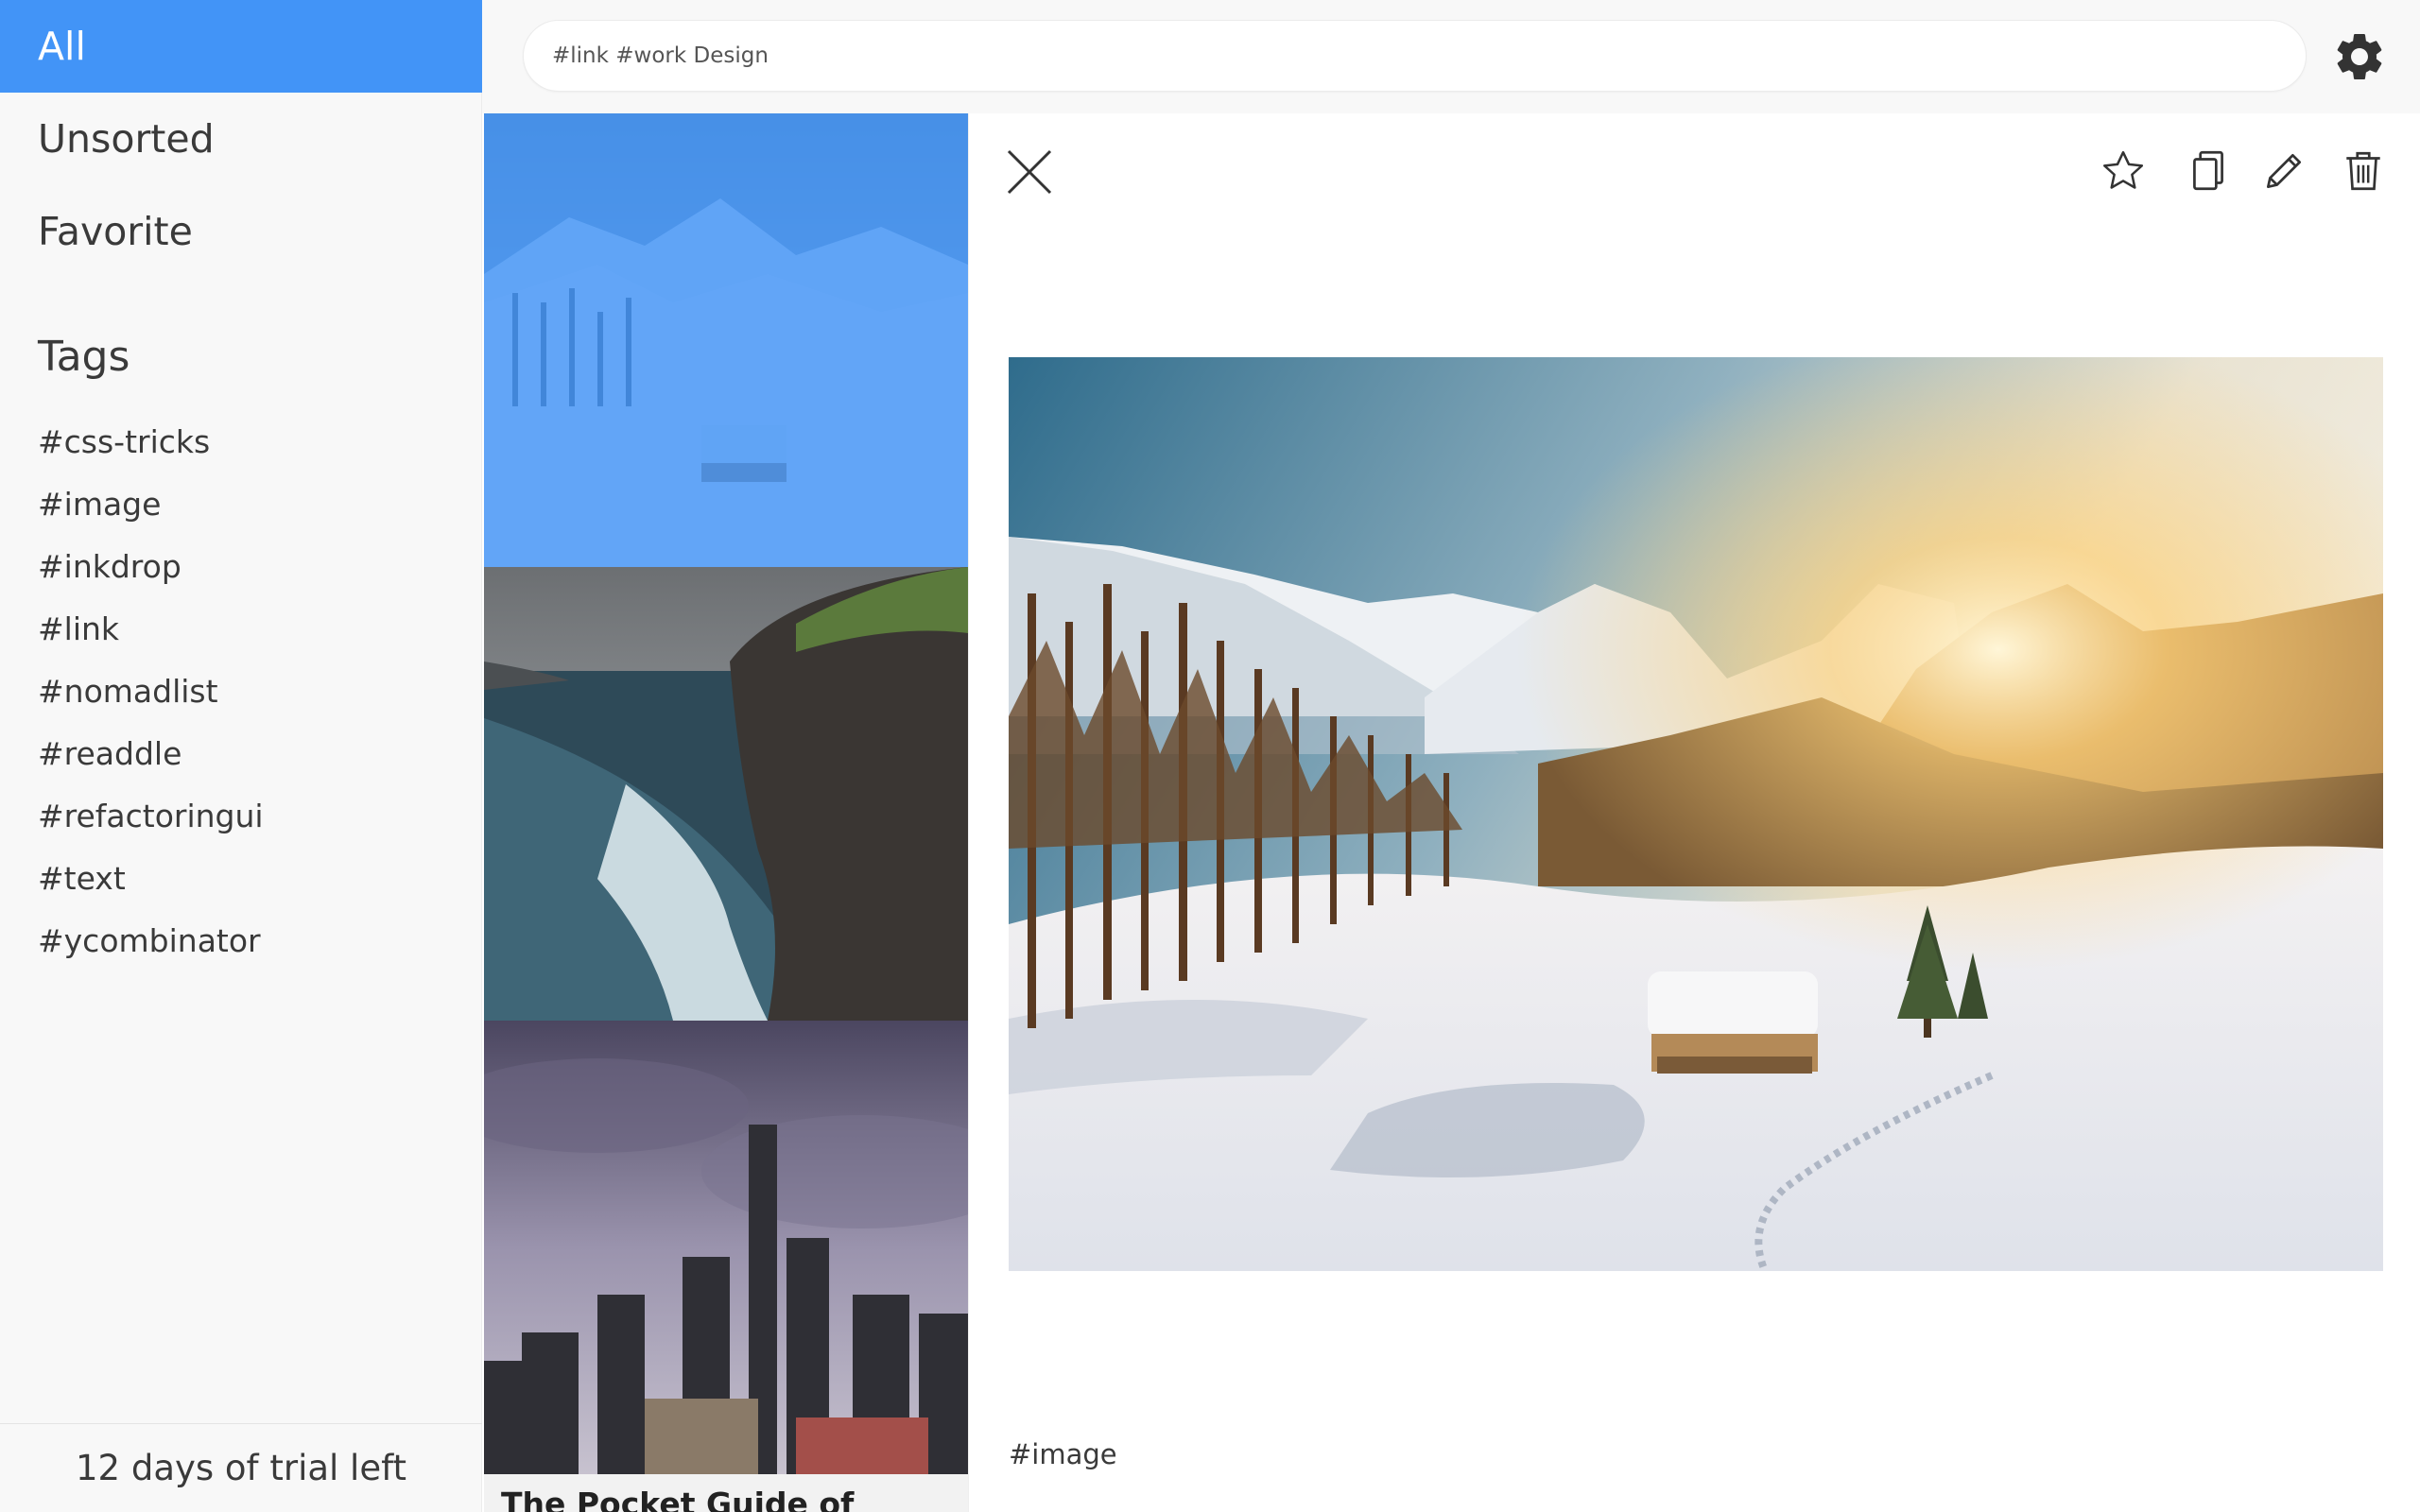 The height and width of the screenshot is (1512, 2420). Describe the element at coordinates (110, 753) in the screenshot. I see `tag-readdle: #readdle` at that location.